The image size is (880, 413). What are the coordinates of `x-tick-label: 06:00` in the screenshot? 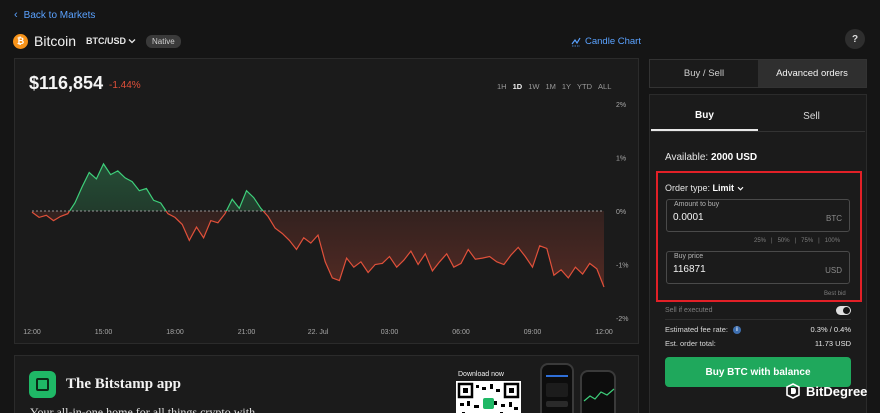 It's located at (461, 332).